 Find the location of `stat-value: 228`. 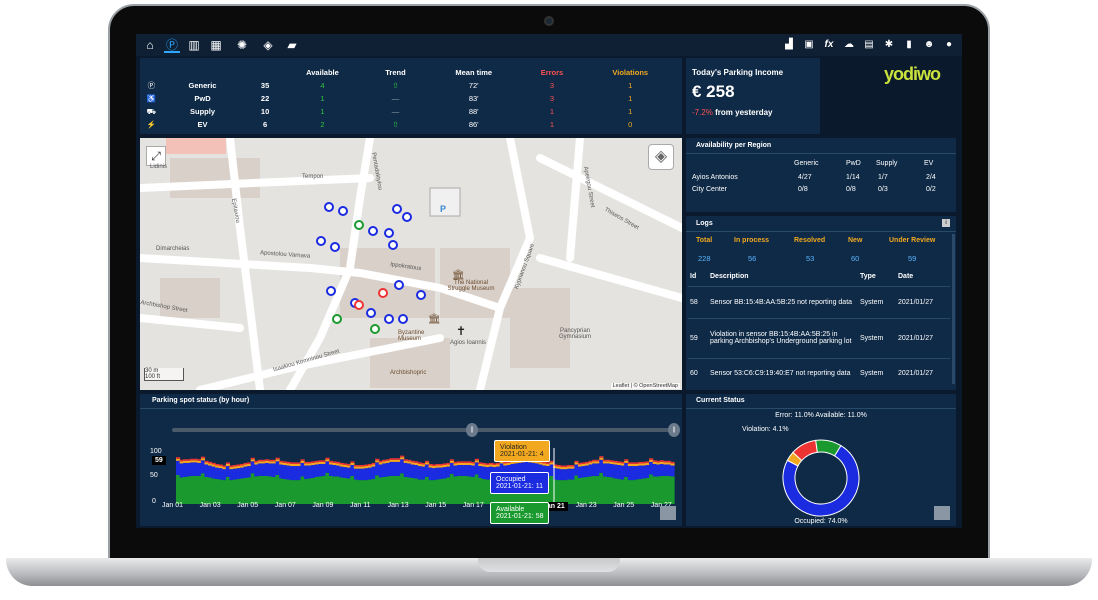

stat-value: 228 is located at coordinates (704, 258).